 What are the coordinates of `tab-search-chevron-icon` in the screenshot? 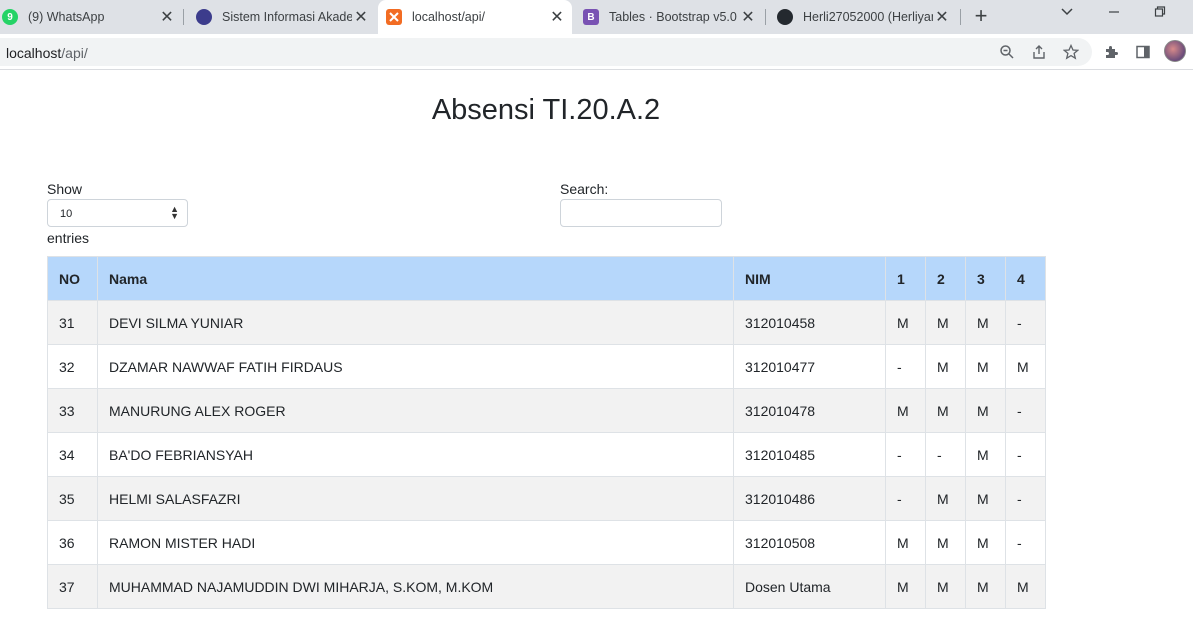 It's located at (1067, 16).